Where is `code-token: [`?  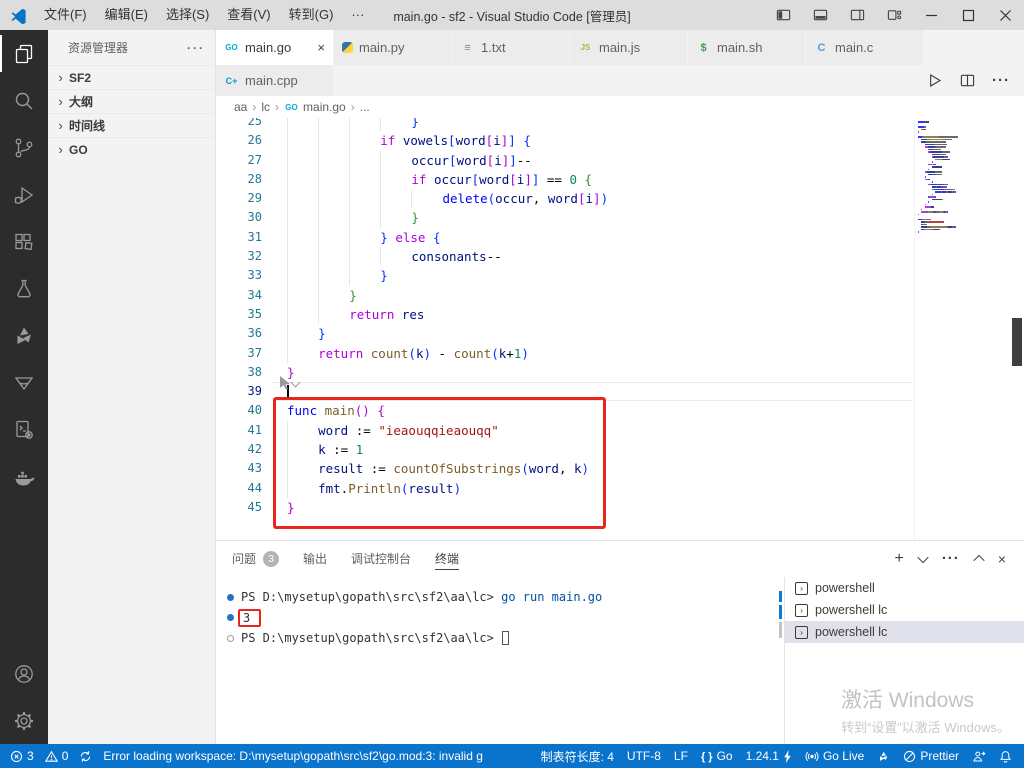
code-token: [ is located at coordinates (581, 199).